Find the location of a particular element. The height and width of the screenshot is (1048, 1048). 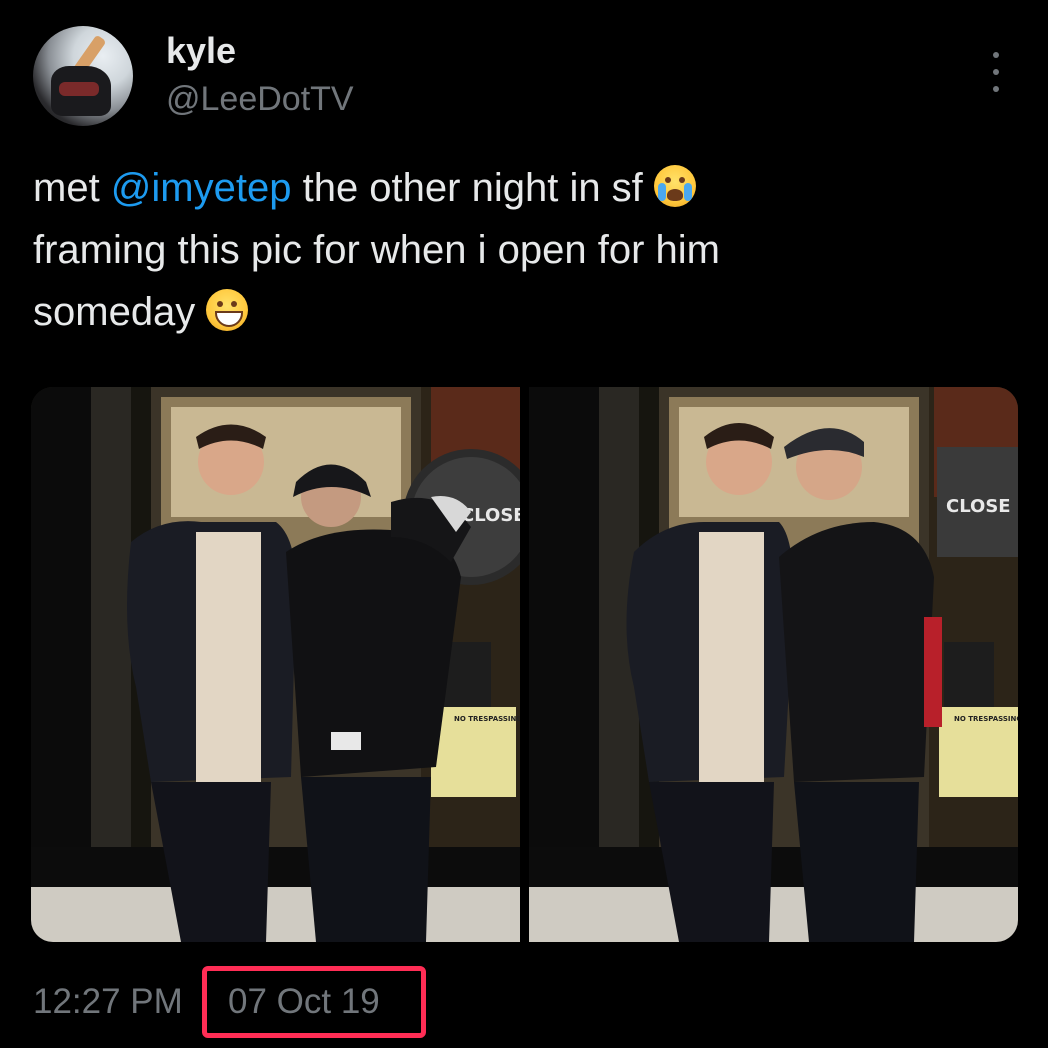

tweet-line-3: someday is located at coordinates (513, 312).